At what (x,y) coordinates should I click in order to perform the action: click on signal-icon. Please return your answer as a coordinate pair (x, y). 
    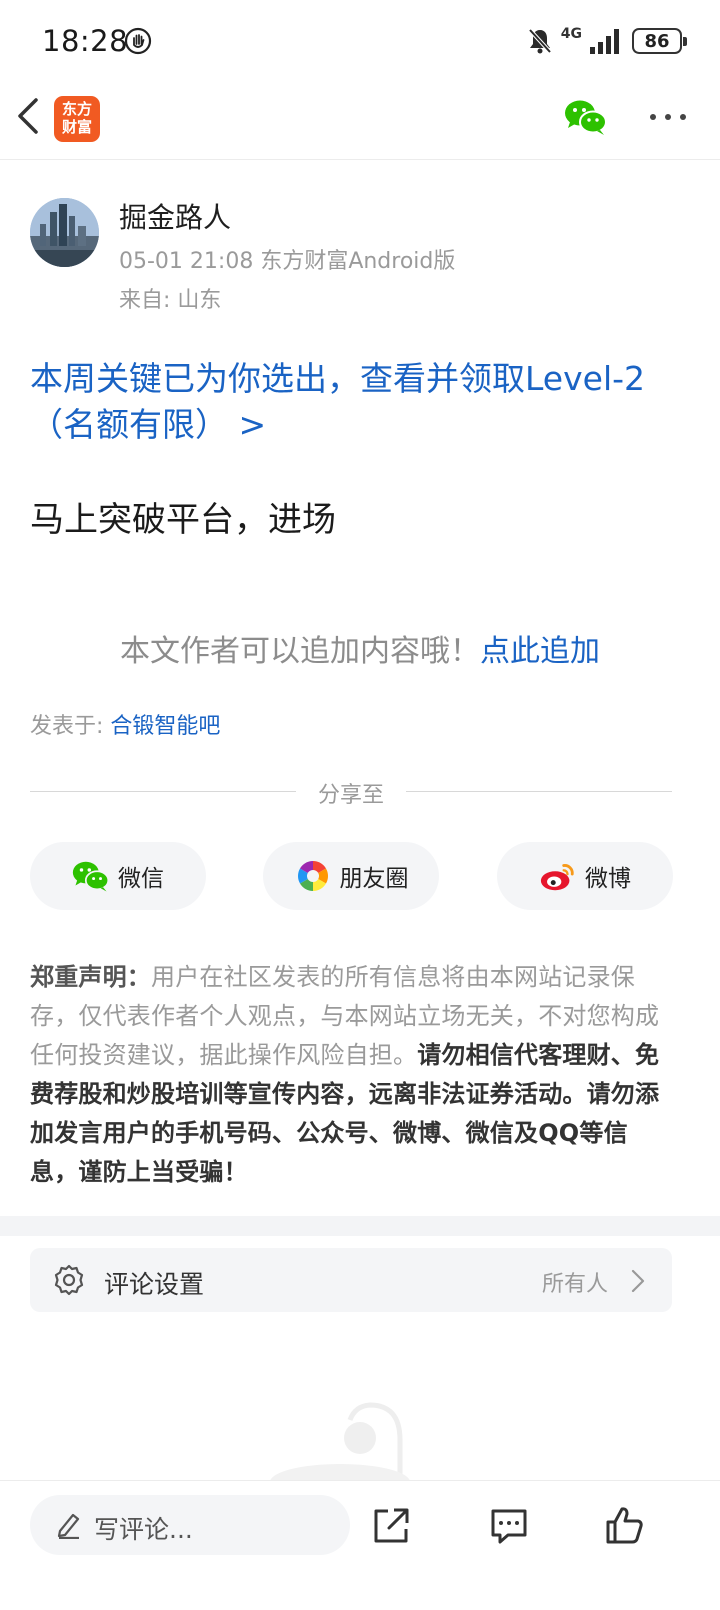
    Looking at the image, I should click on (604, 41).